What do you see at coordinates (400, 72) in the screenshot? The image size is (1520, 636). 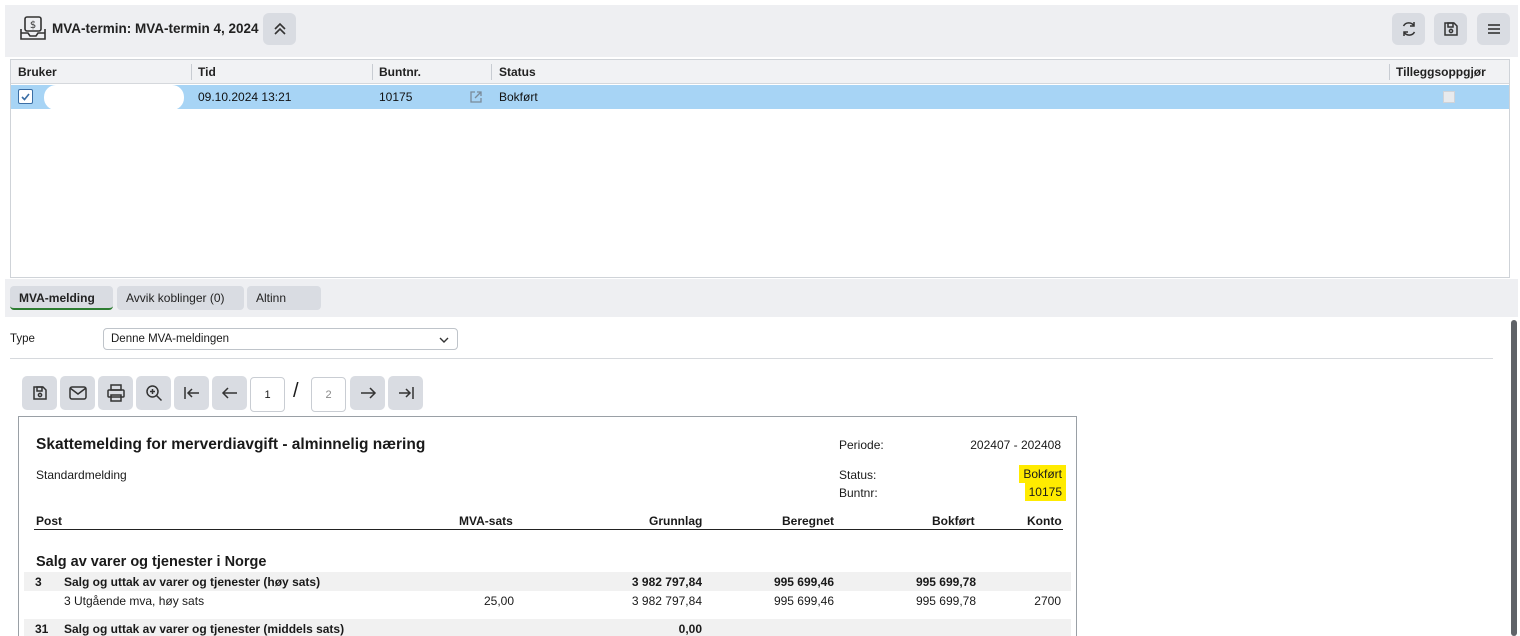 I see `column-header-buntnr: Buntnr.` at bounding box center [400, 72].